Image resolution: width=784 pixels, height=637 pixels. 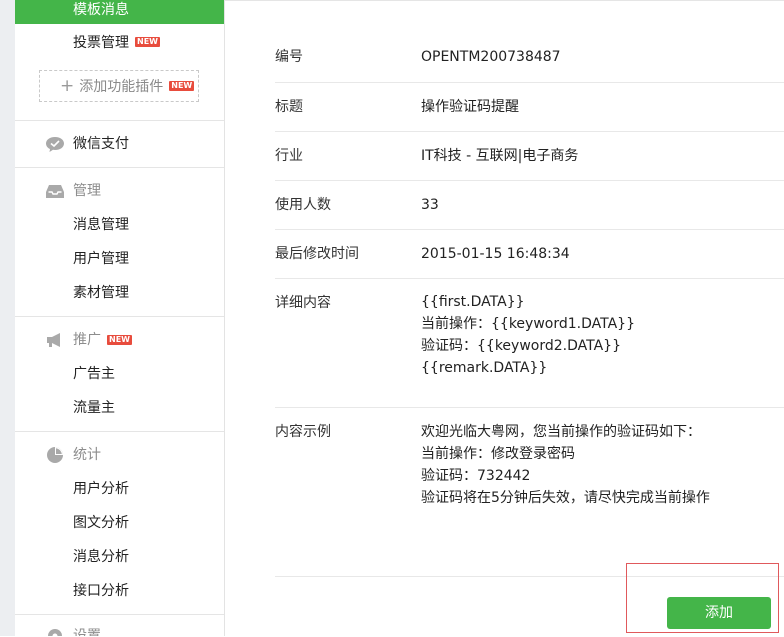 I want to click on add-button: 添加, so click(x=719, y=613).